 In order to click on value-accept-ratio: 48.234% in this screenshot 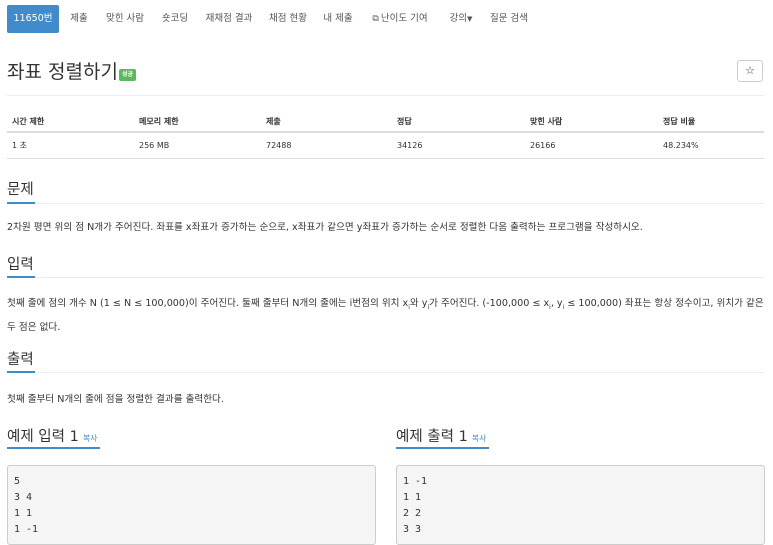, I will do `click(711, 145)`.